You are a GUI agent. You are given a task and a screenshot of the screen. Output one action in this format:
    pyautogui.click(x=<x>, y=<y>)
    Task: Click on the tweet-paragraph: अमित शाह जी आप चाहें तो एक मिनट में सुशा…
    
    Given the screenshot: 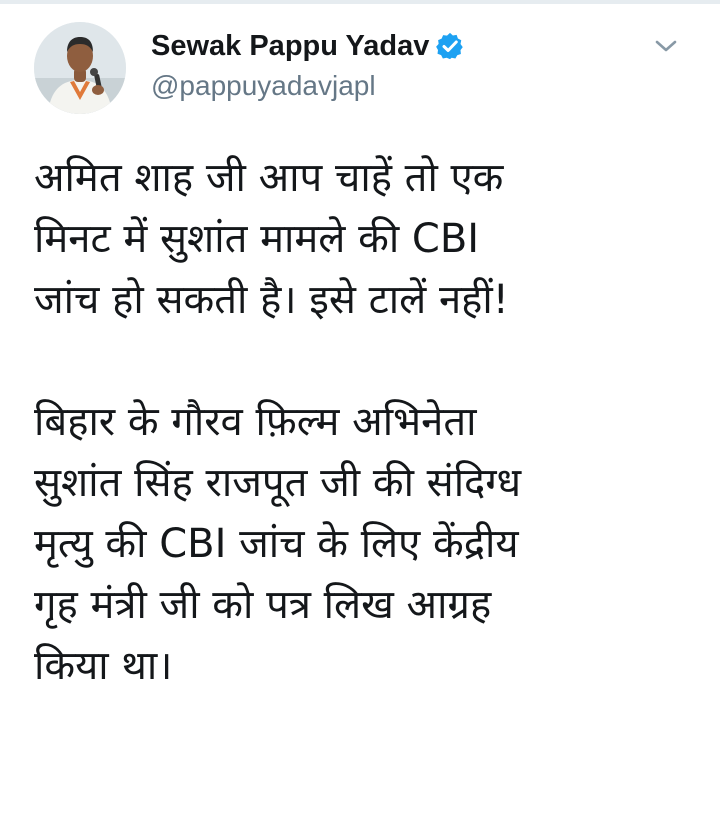 What is the action you would take?
    pyautogui.click(x=271, y=239)
    